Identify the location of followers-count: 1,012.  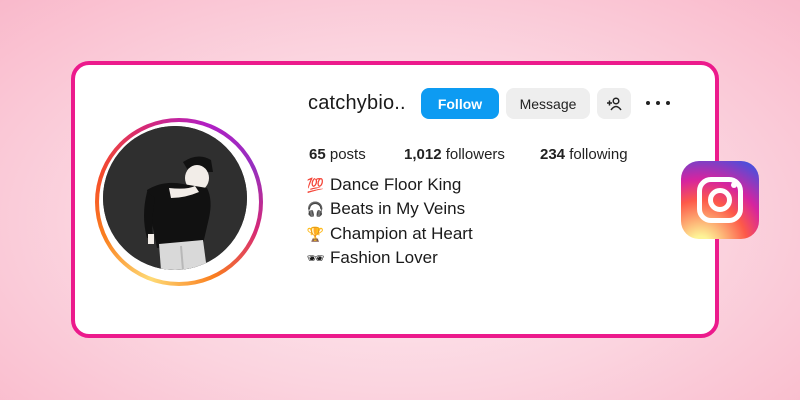
(423, 154).